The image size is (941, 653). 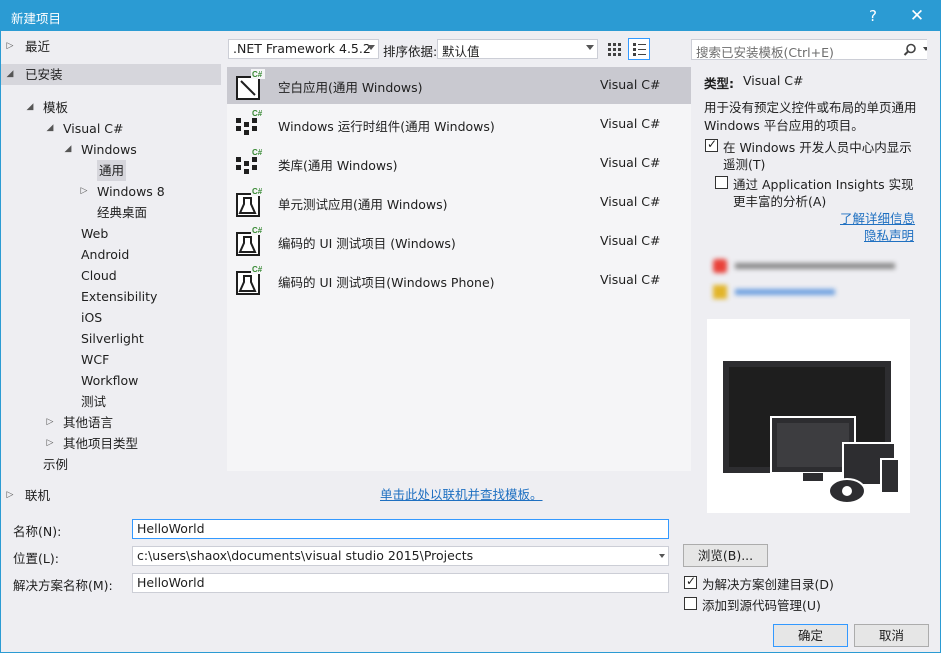 What do you see at coordinates (711, 144) in the screenshot?
I see `telemetry-checkbox` at bounding box center [711, 144].